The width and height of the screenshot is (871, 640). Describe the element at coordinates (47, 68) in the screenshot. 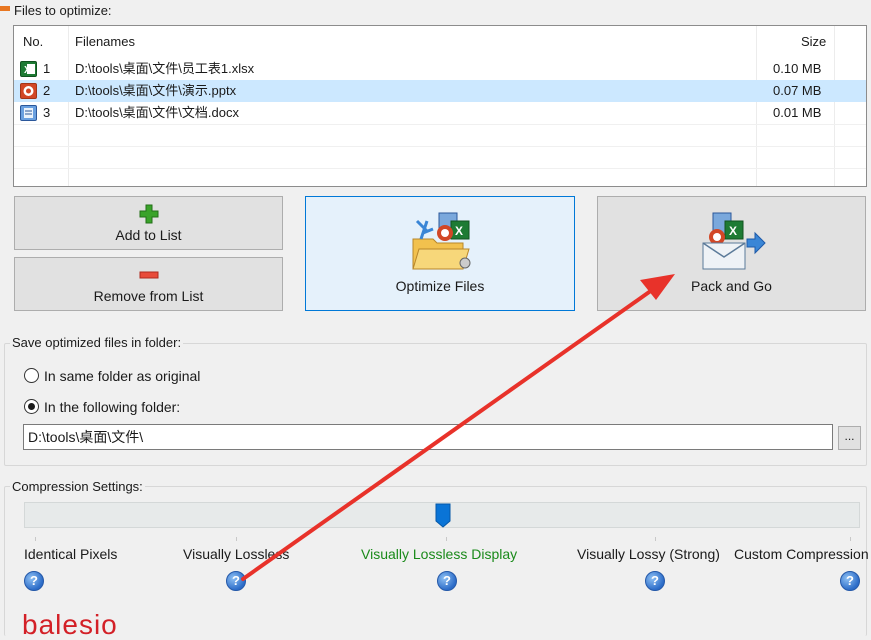

I see `row-number: 1` at that location.